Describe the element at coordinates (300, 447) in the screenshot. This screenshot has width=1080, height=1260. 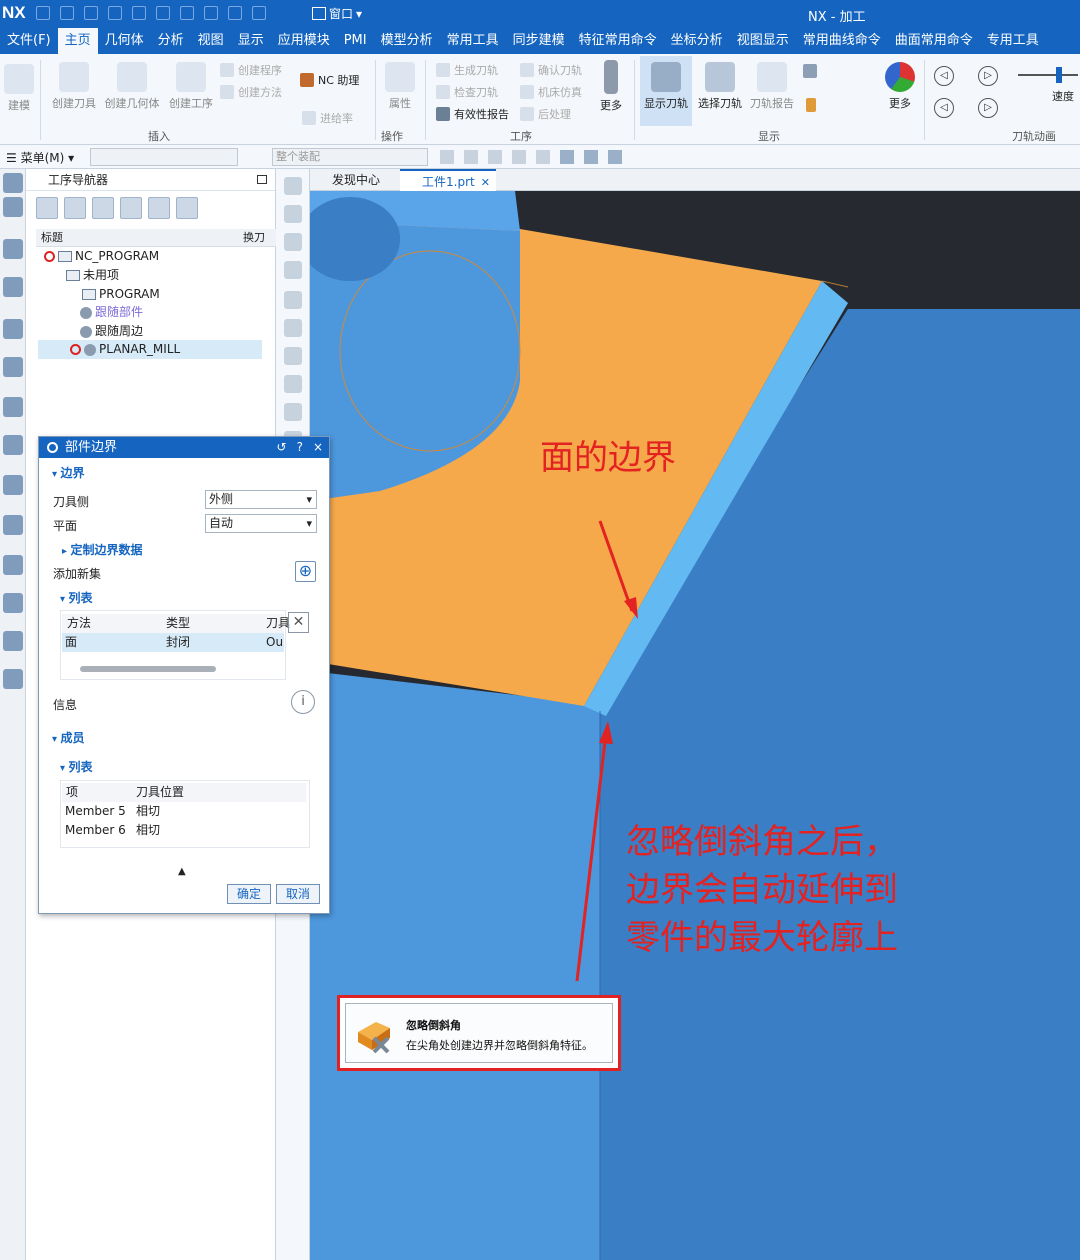
I see `help-icon: ?` at that location.